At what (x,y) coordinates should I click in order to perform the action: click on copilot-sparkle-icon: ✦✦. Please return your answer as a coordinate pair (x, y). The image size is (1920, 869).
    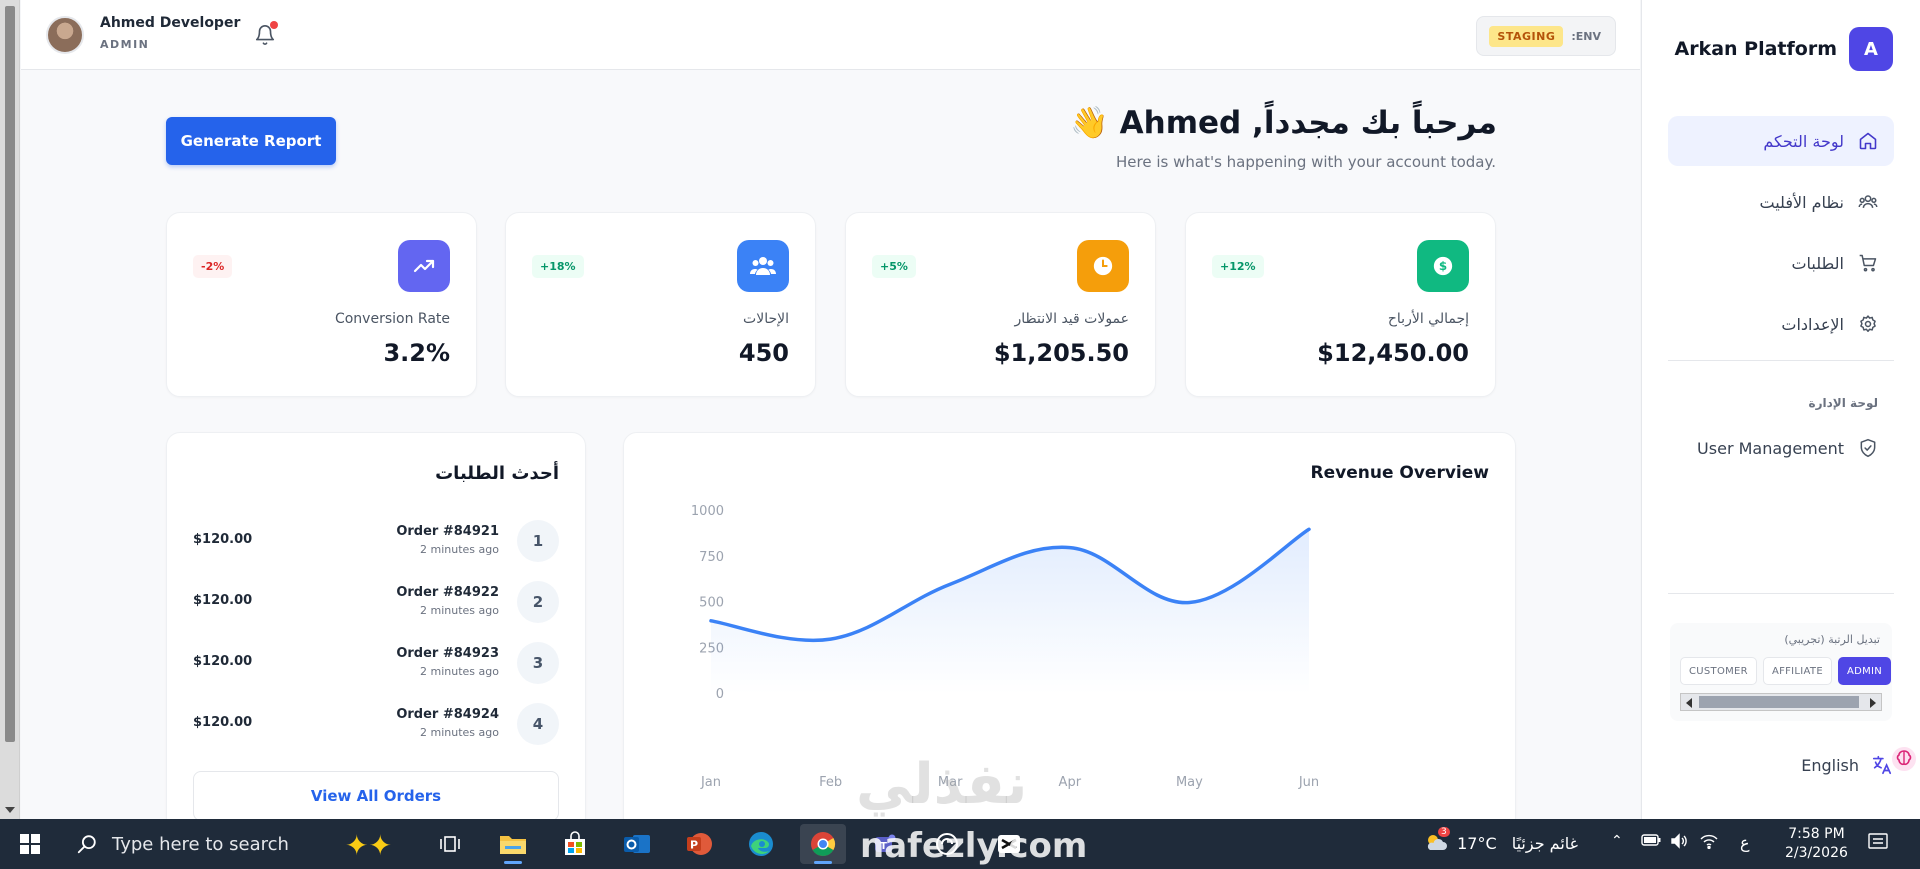
    Looking at the image, I should click on (368, 845).